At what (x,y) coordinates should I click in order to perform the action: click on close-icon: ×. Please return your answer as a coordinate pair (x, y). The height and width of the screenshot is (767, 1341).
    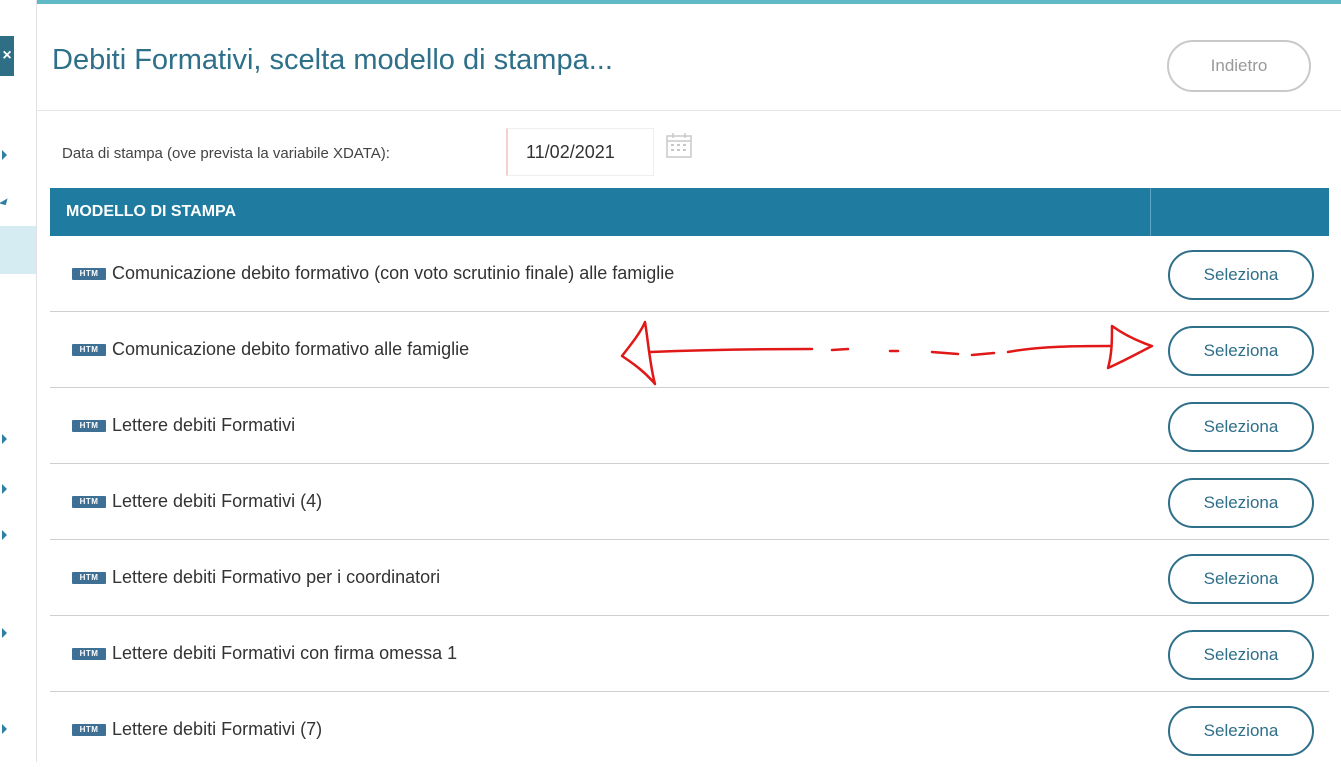
    Looking at the image, I should click on (7, 56).